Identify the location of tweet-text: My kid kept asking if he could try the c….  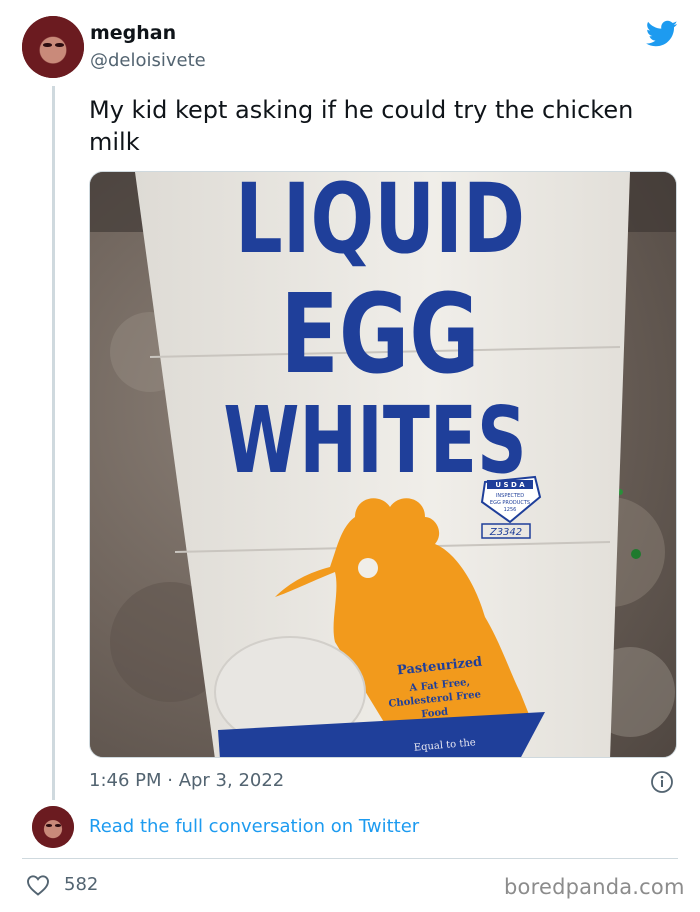
(361, 126).